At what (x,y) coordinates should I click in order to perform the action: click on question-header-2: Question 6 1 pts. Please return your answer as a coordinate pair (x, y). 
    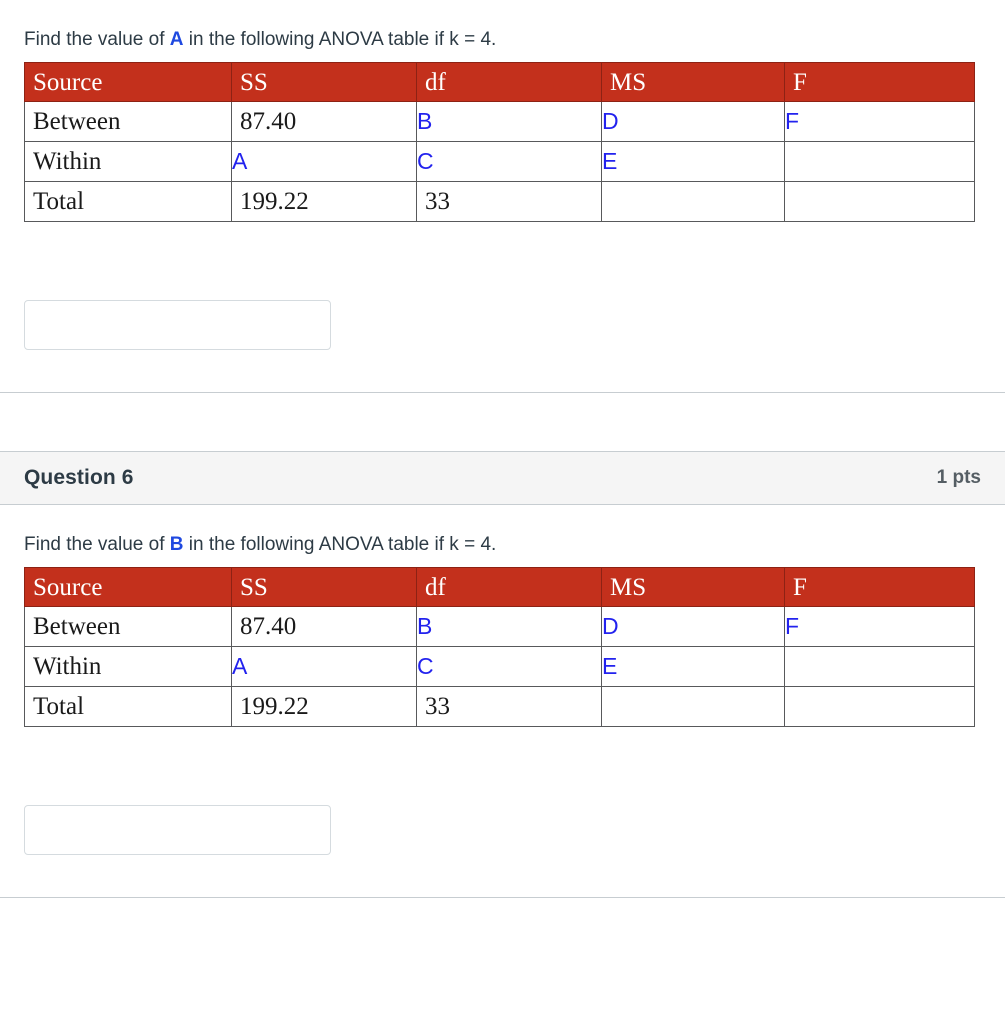
    Looking at the image, I should click on (502, 478).